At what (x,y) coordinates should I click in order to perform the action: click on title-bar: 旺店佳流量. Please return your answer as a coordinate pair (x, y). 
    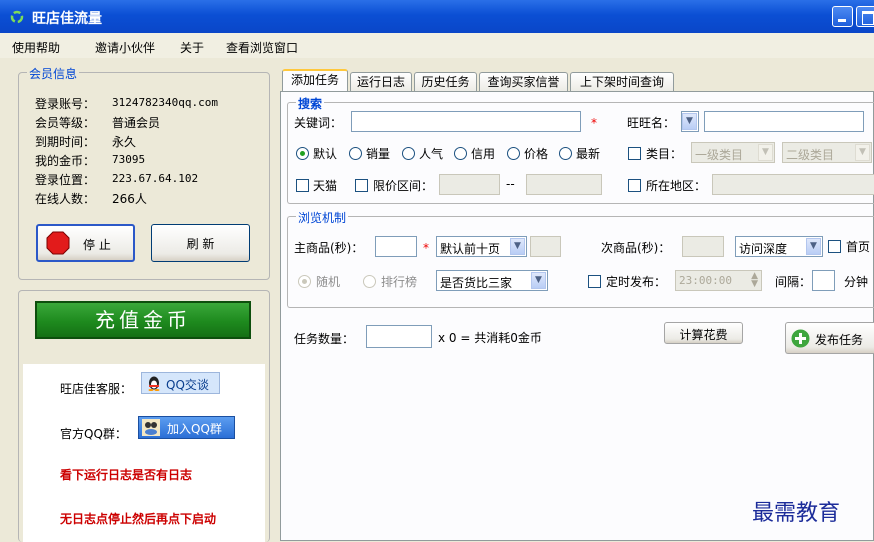
    Looking at the image, I should click on (437, 16).